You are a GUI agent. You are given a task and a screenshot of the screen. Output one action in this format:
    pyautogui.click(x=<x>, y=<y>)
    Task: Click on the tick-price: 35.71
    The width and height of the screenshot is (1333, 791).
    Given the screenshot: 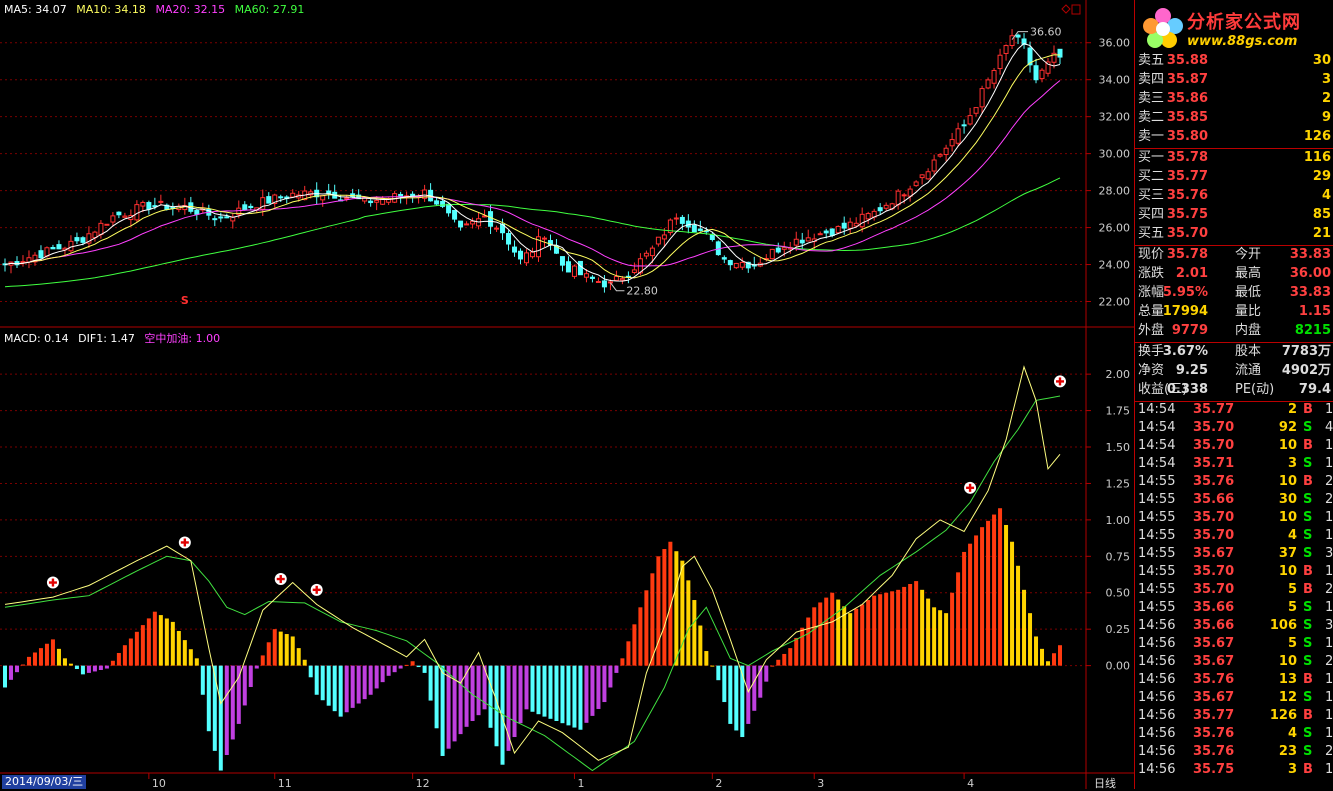 What is the action you would take?
    pyautogui.click(x=1214, y=463)
    